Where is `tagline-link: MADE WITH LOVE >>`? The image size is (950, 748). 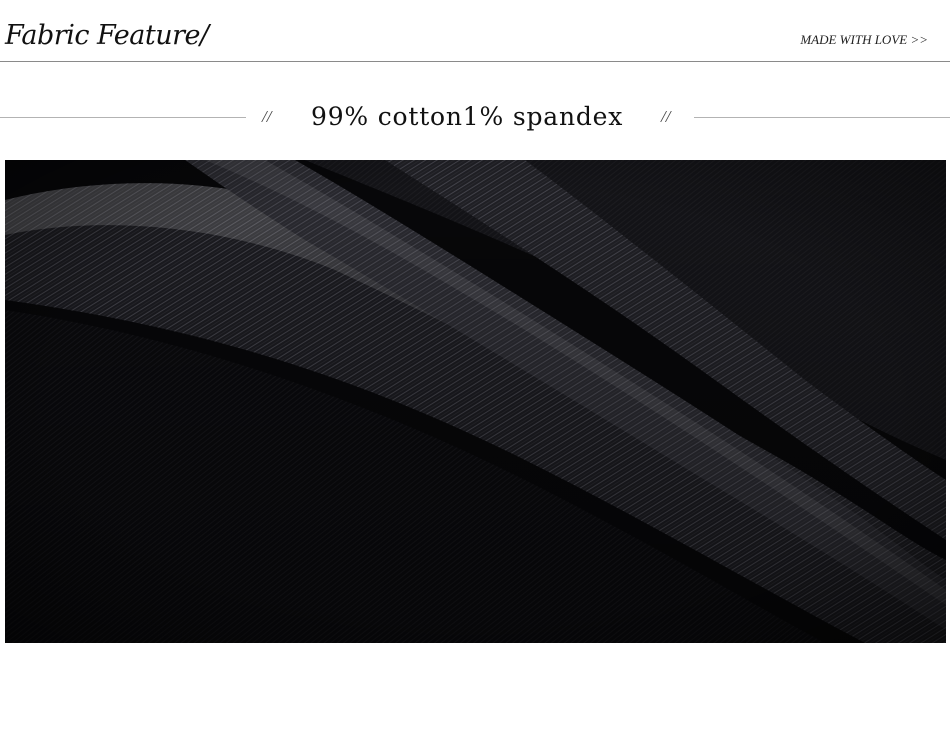 tagline-link: MADE WITH LOVE >> is located at coordinates (864, 40).